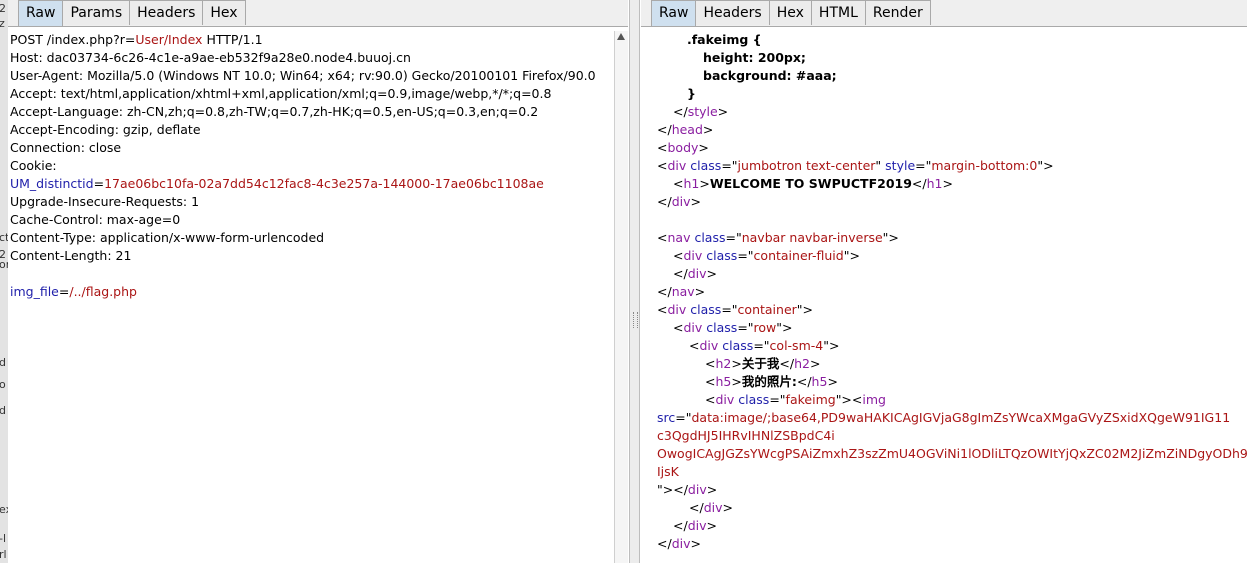 Image resolution: width=1247 pixels, height=563 pixels. What do you see at coordinates (691, 93) in the screenshot?
I see `code-token: }` at bounding box center [691, 93].